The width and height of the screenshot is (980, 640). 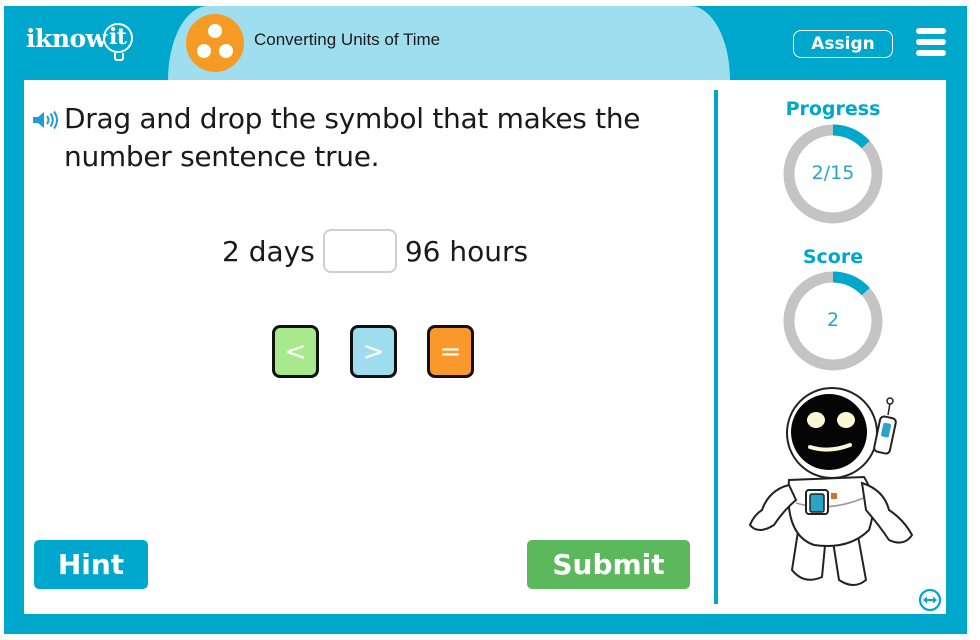 What do you see at coordinates (373, 351) in the screenshot?
I see `greater-than-symbol-tile: >` at bounding box center [373, 351].